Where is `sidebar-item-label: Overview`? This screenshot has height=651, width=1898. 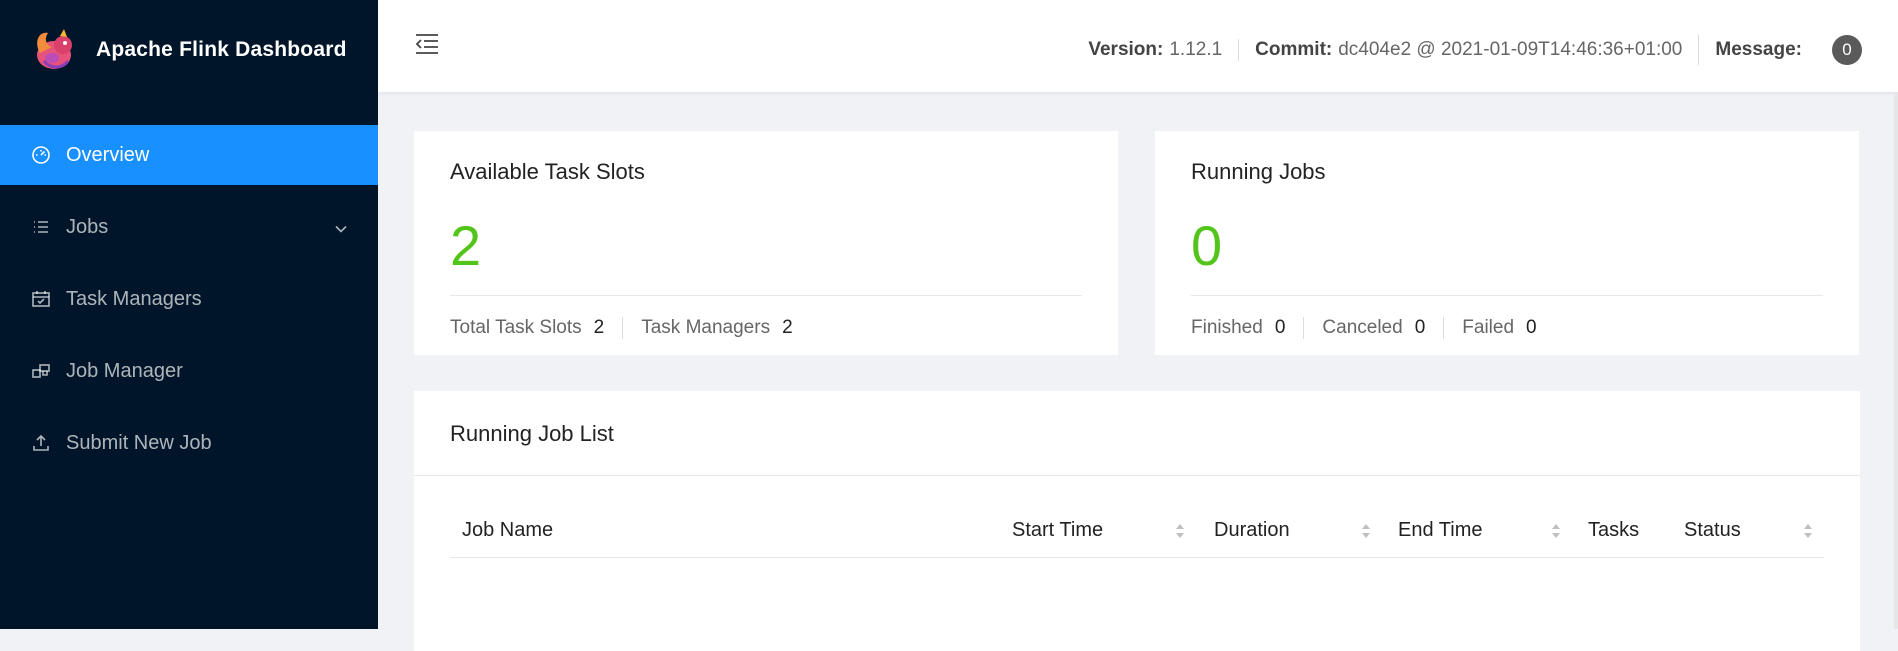 sidebar-item-label: Overview is located at coordinates (108, 154).